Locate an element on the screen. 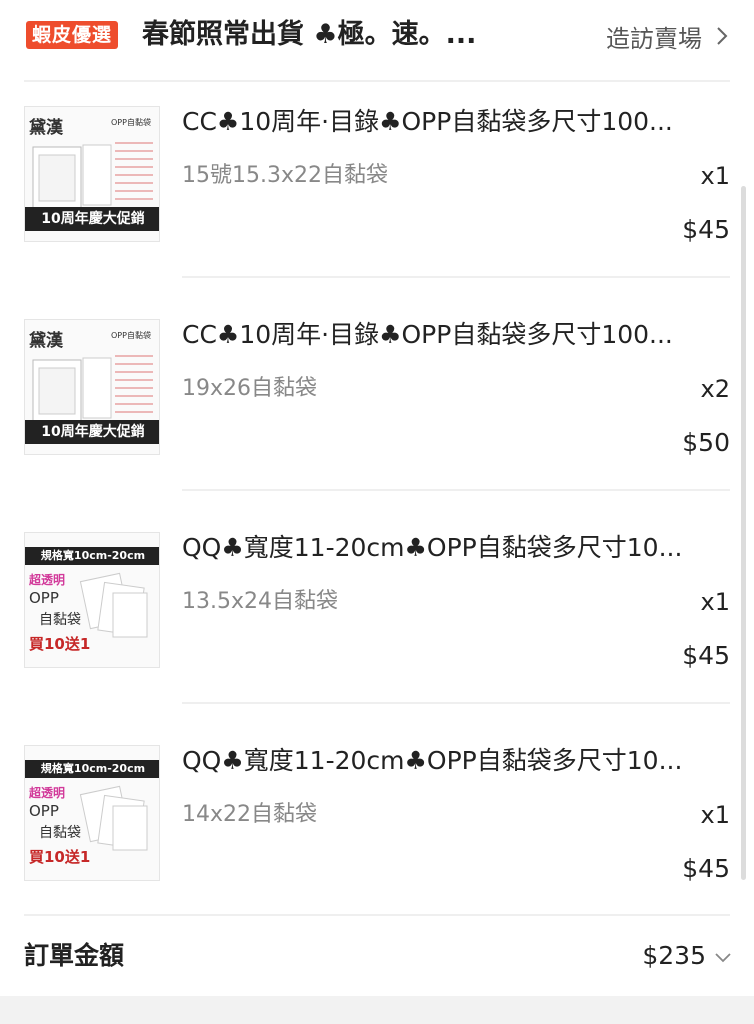 This screenshot has height=1024, width=754. order-total-label: 訂單金額 is located at coordinates (74, 955).